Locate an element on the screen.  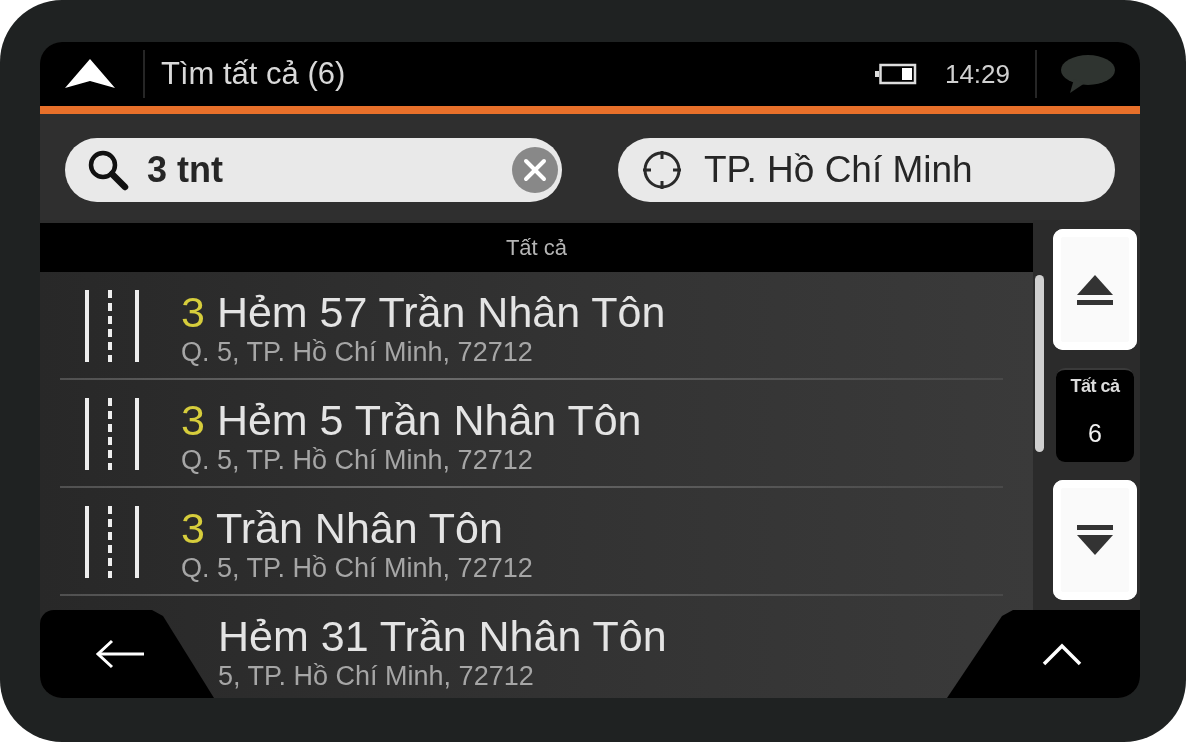
location-field: TP. Hồ Chí Minh is located at coordinates (866, 170).